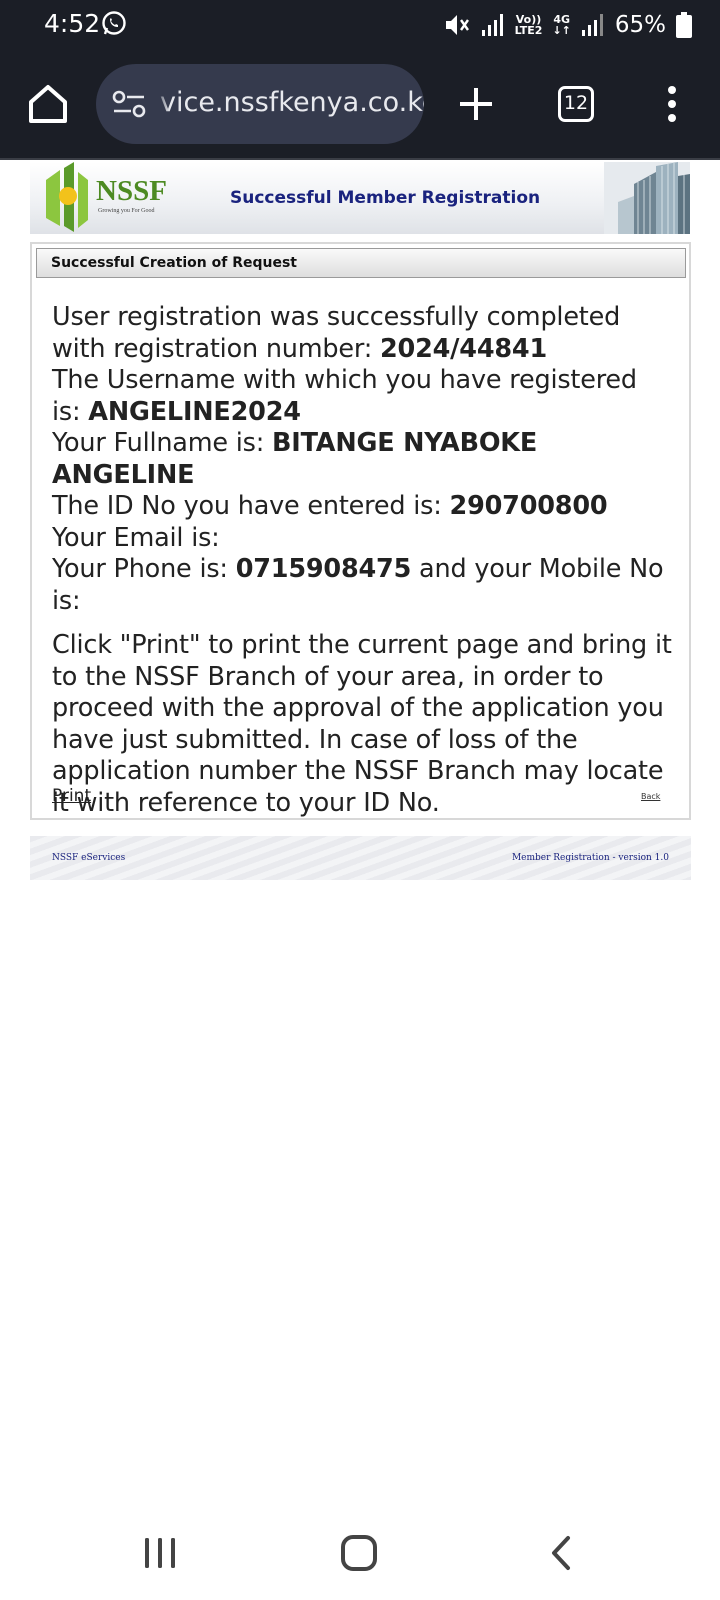 The width and height of the screenshot is (720, 1600). What do you see at coordinates (476, 104) in the screenshot?
I see `plus-icon` at bounding box center [476, 104].